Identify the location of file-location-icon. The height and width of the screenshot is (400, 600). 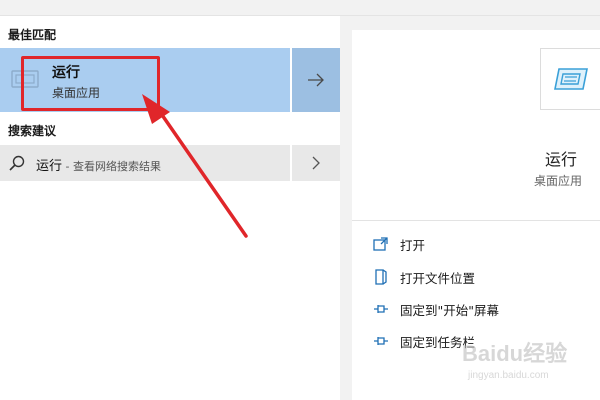
(381, 277).